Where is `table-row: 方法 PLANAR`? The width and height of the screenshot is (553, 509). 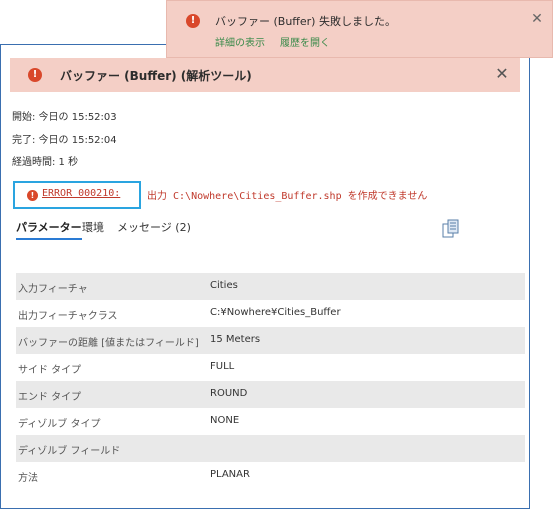
table-row: 方法 PLANAR is located at coordinates (270, 475).